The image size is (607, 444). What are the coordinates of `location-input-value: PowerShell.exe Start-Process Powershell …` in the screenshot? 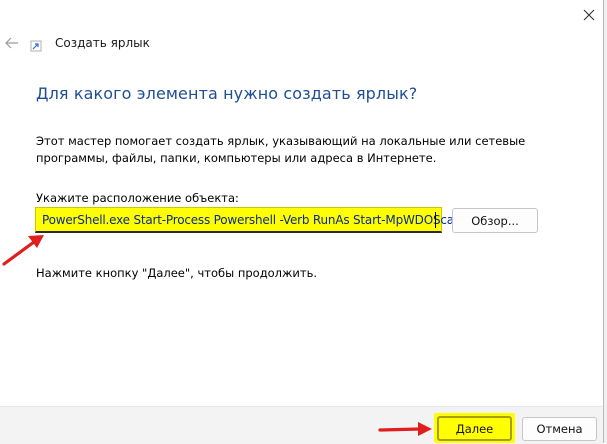 It's located at (252, 220).